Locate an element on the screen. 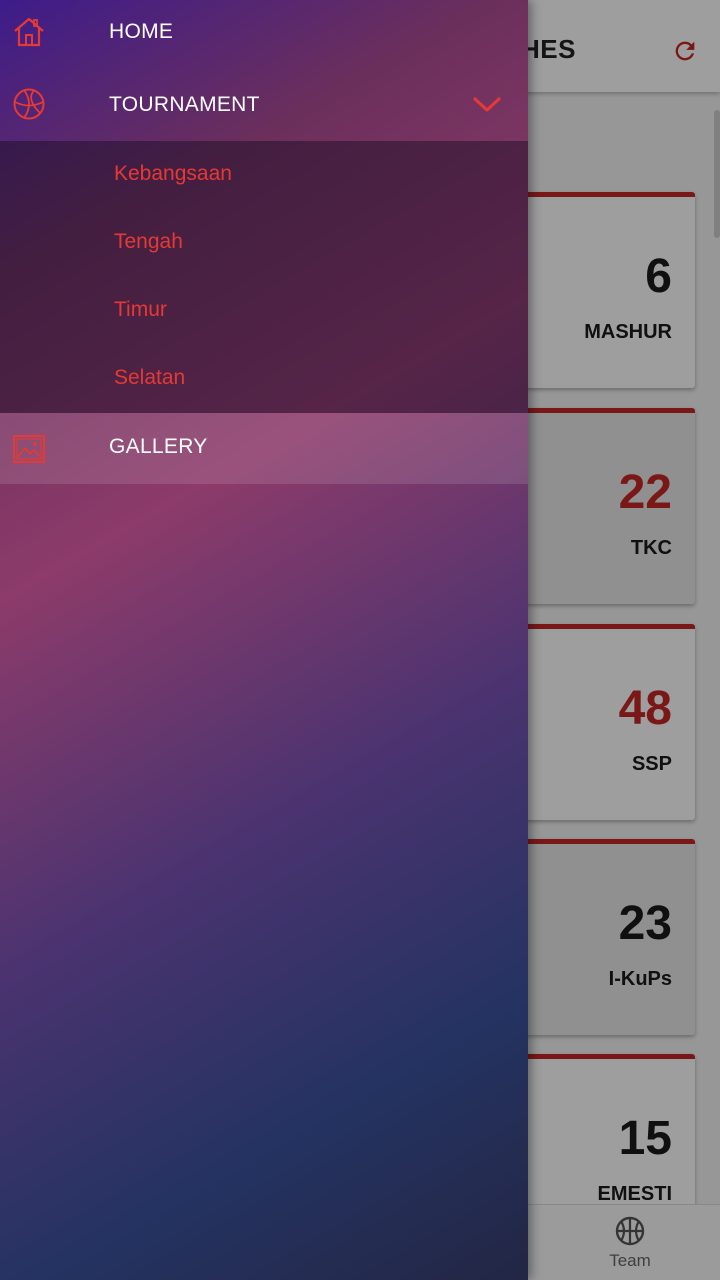 This screenshot has width=720, height=1280. basketball-icon is located at coordinates (29, 104).